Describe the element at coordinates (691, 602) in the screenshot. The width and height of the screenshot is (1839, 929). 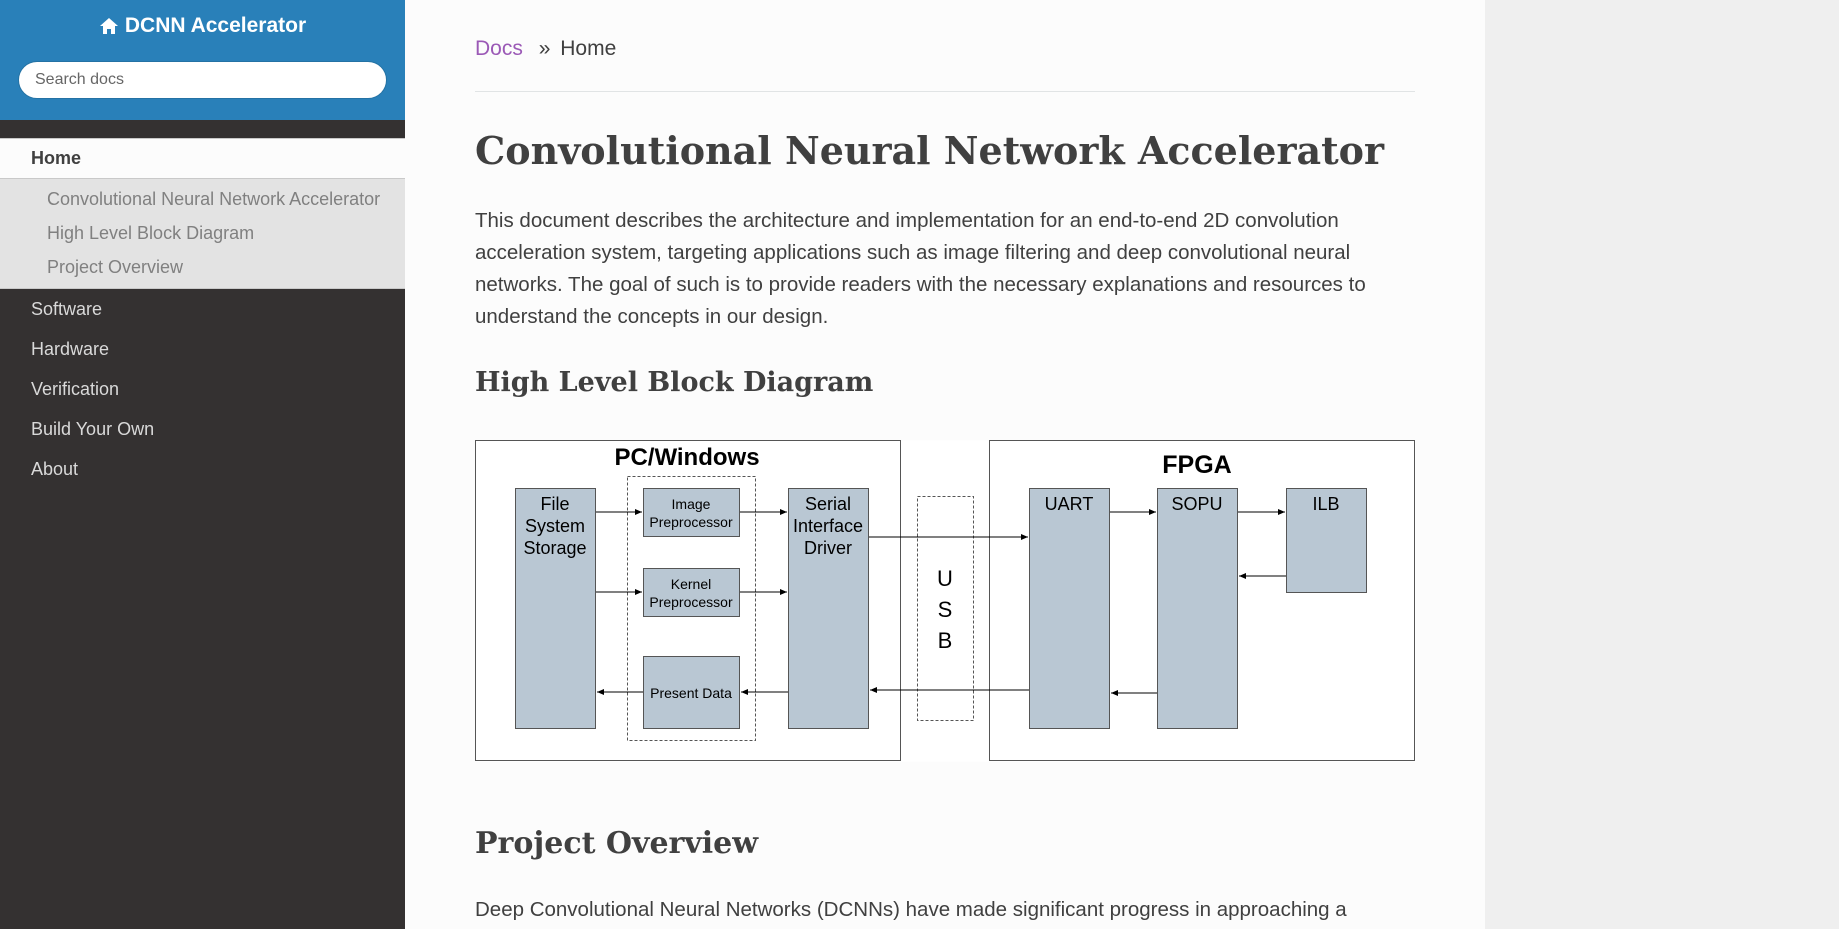
I see `kernel-preprocessor-label-2: Preprocessor` at that location.